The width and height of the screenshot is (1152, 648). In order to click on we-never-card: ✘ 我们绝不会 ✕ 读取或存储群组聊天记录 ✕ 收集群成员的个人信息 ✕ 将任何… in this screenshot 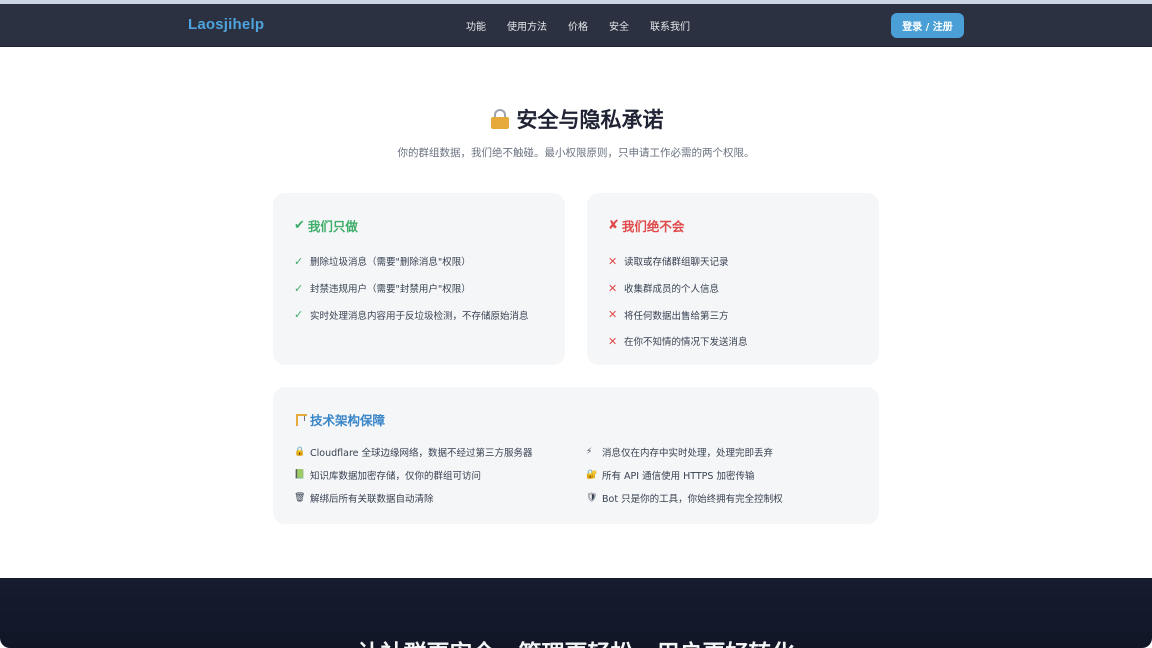, I will do `click(733, 279)`.